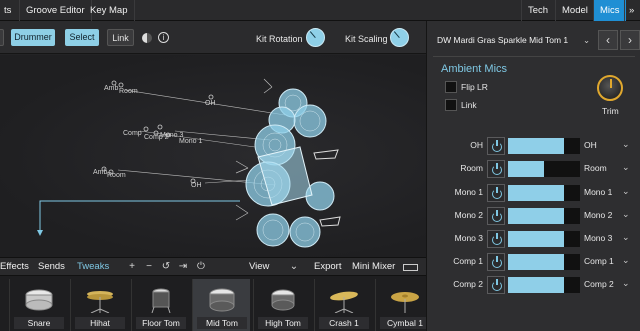  What do you see at coordinates (51, 267) in the screenshot?
I see `tab-sends: Sends` at bounding box center [51, 267].